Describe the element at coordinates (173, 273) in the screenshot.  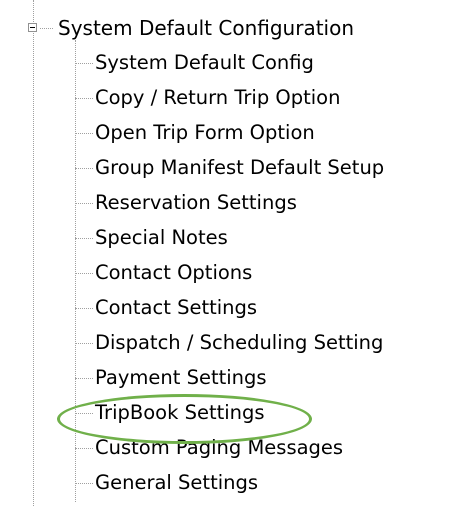
I see `tree-node-label: Contact Options` at that location.